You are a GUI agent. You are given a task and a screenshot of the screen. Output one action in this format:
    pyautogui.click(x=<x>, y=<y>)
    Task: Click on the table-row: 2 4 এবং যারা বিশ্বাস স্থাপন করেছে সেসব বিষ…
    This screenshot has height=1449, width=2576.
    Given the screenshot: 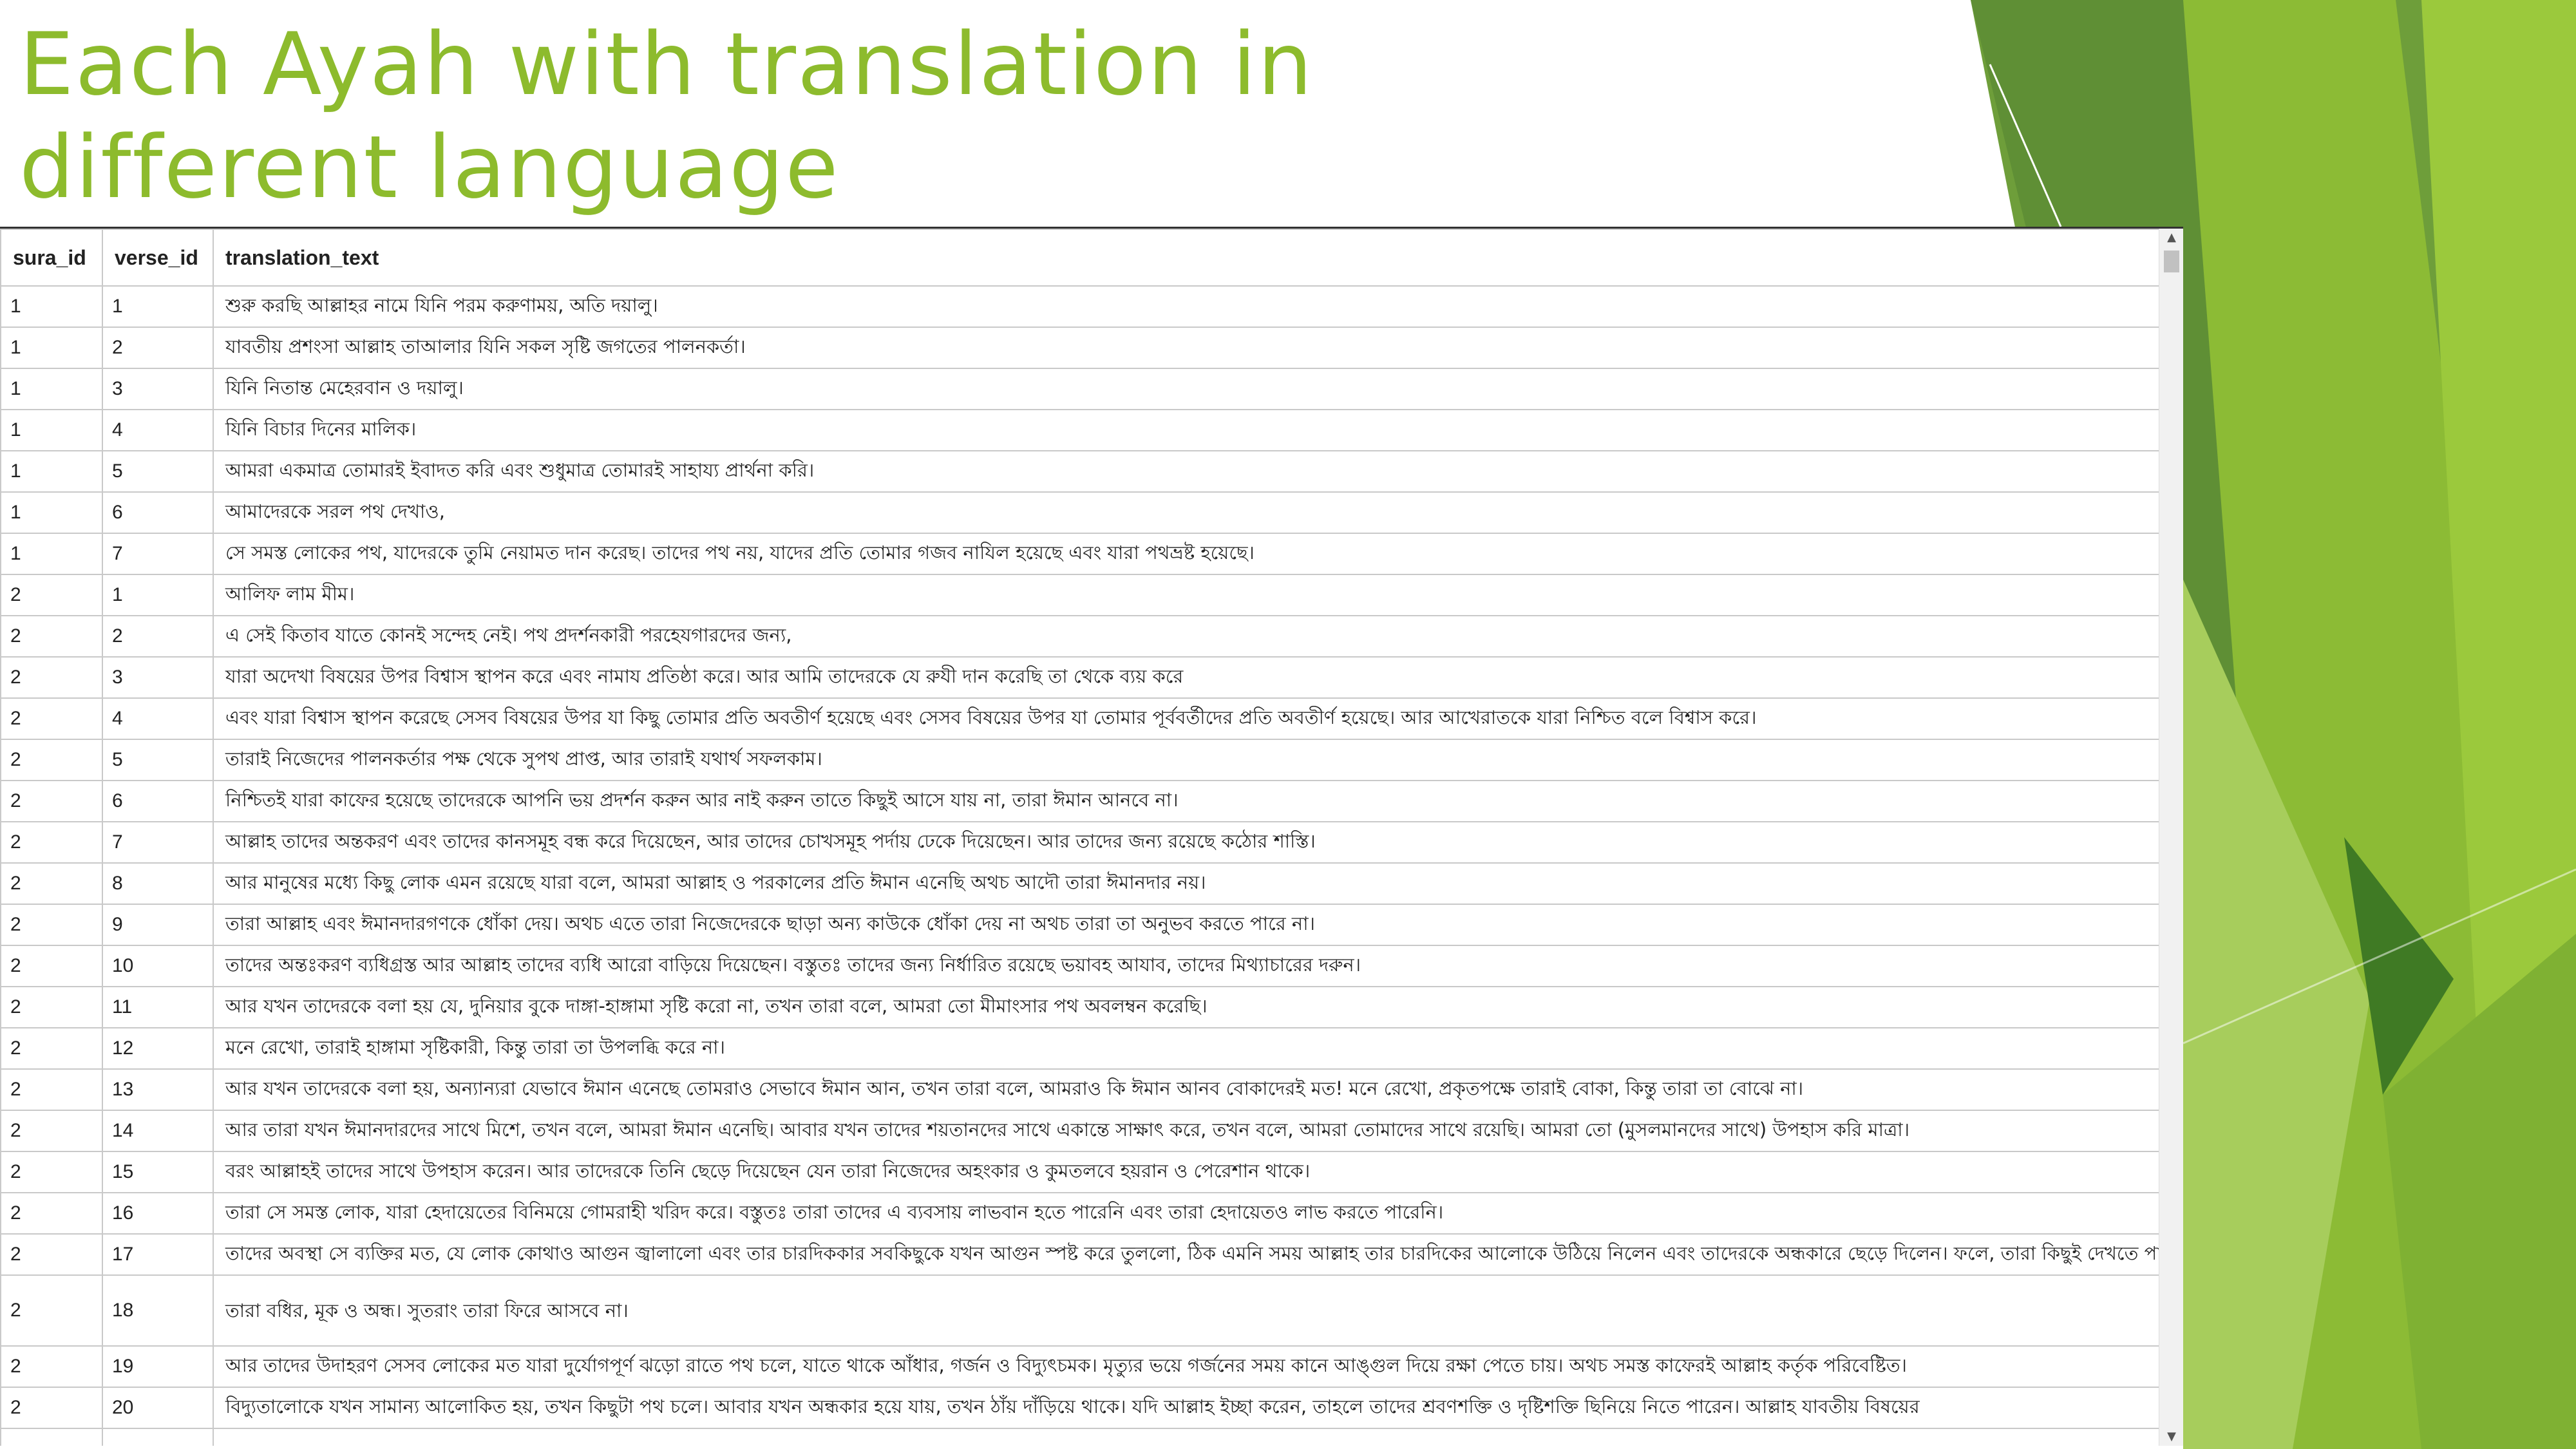 What is the action you would take?
    pyautogui.click(x=1080, y=718)
    